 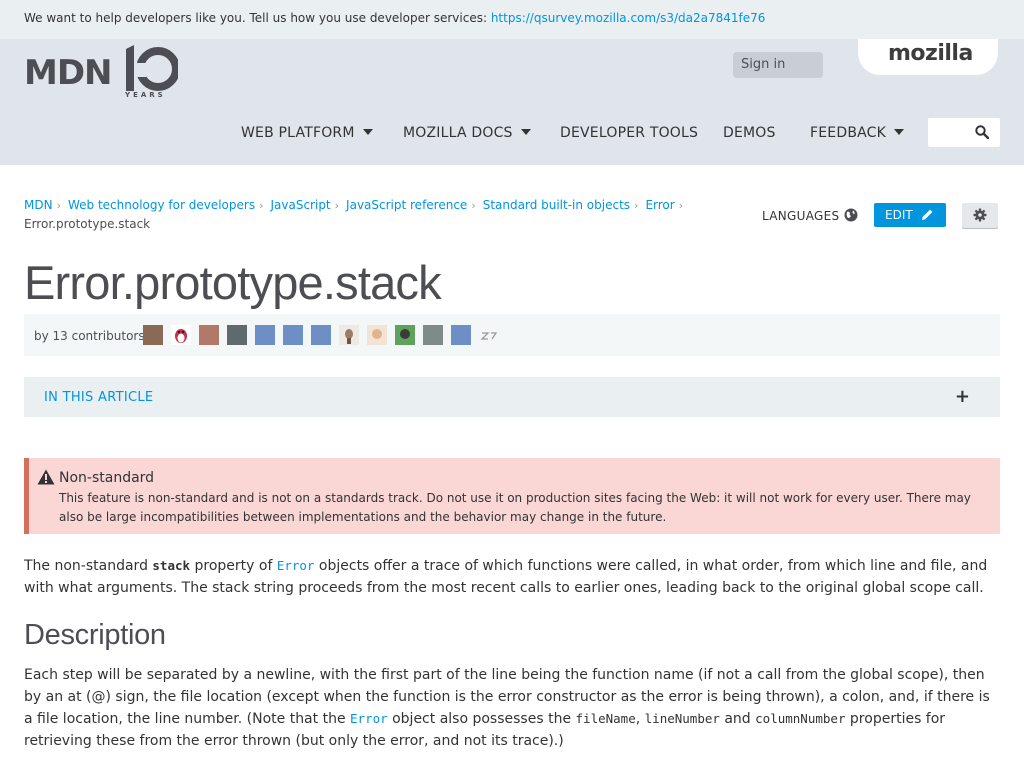 I want to click on languages-button: LANGUAGES, so click(x=800, y=216).